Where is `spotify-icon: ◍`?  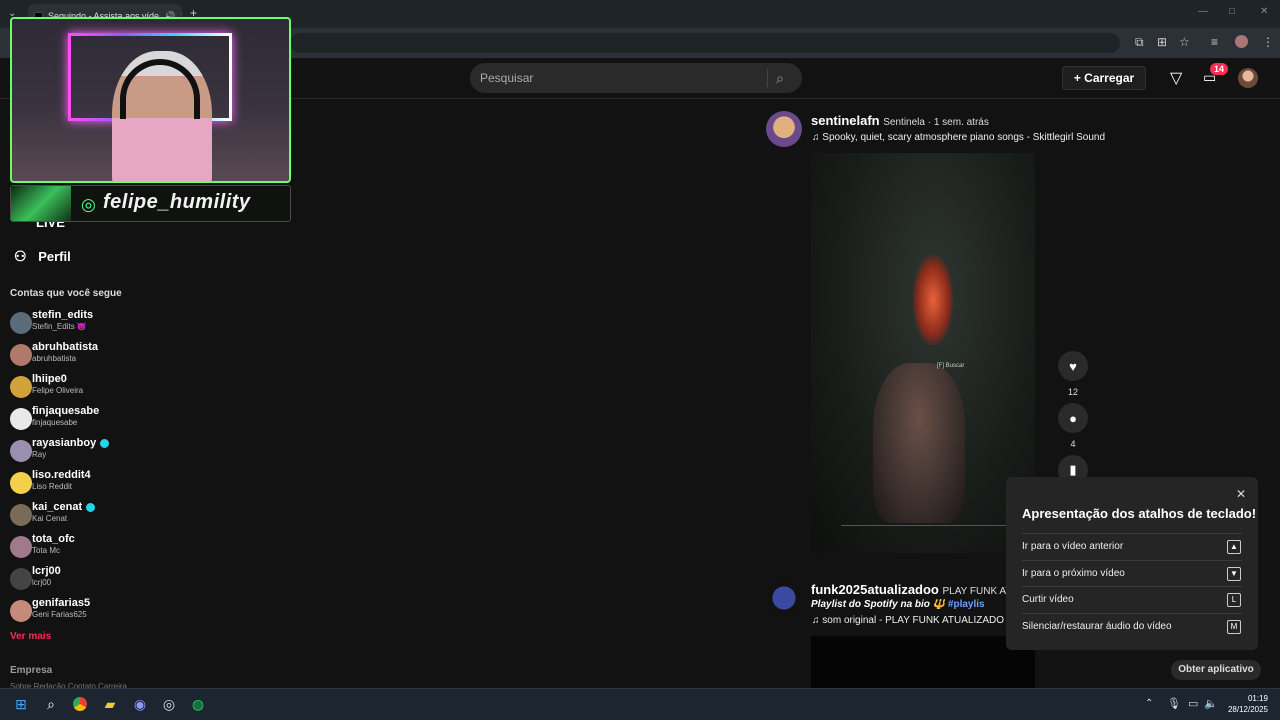 spotify-icon: ◍ is located at coordinates (198, 704).